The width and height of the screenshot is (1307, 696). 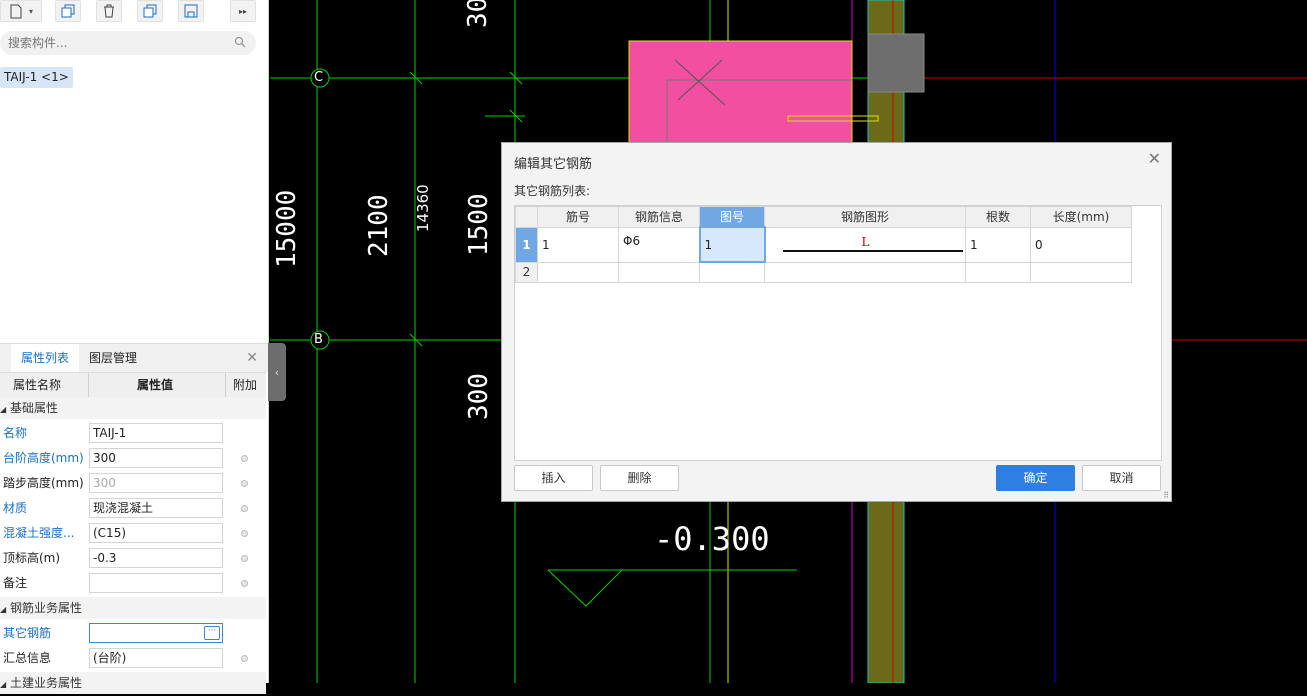 I want to click on col-bar-info: 钢筋信息, so click(x=659, y=217).